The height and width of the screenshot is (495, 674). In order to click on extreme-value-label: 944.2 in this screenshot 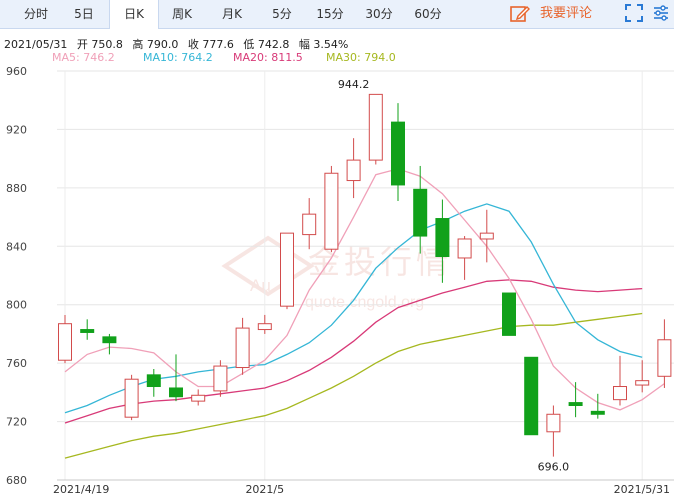, I will do `click(354, 84)`.